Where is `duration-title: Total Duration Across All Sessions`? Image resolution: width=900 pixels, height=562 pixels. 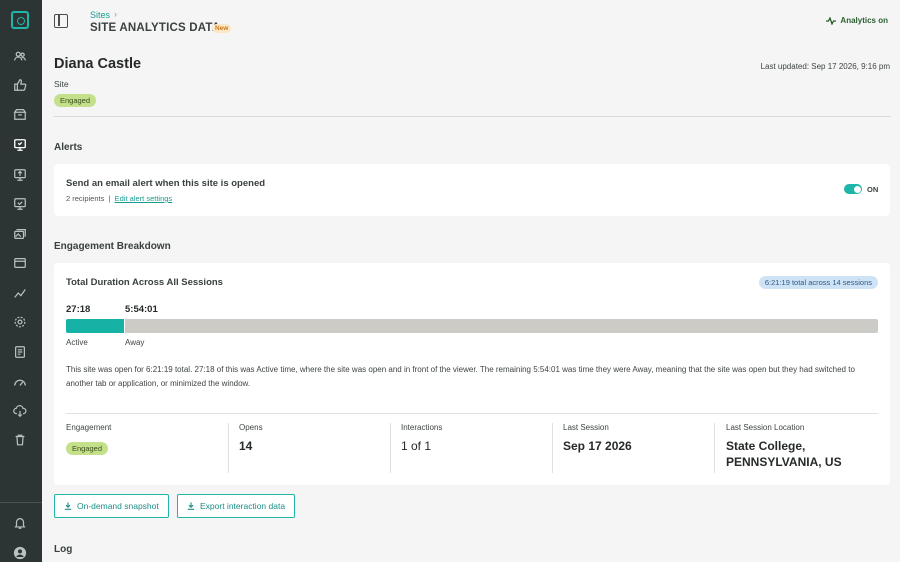
duration-title: Total Duration Across All Sessions is located at coordinates (144, 282).